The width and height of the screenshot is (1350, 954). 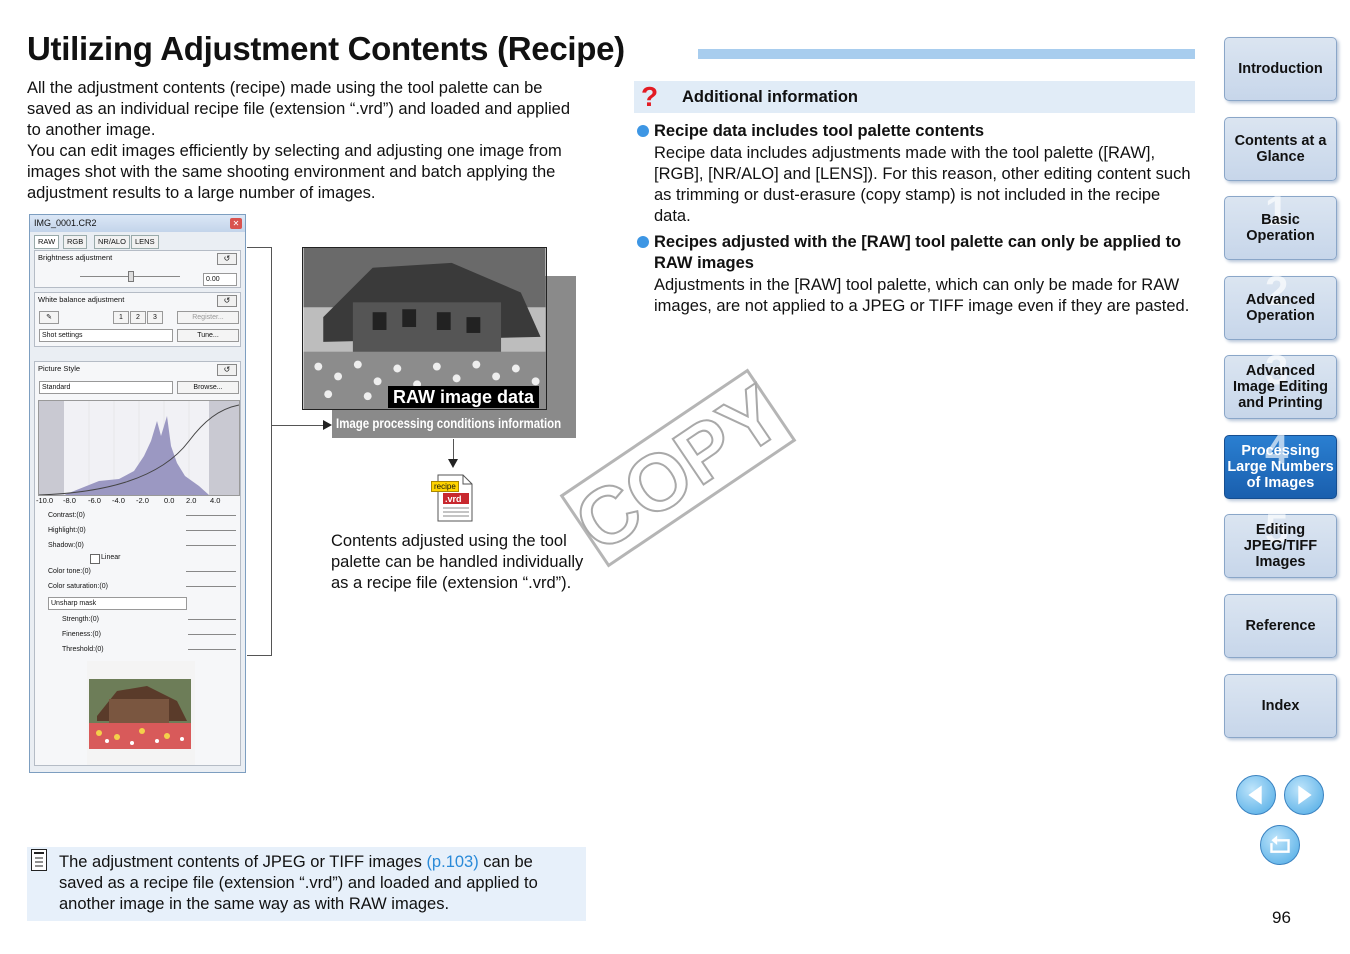 I want to click on page-link: (p.103), so click(x=452, y=862).